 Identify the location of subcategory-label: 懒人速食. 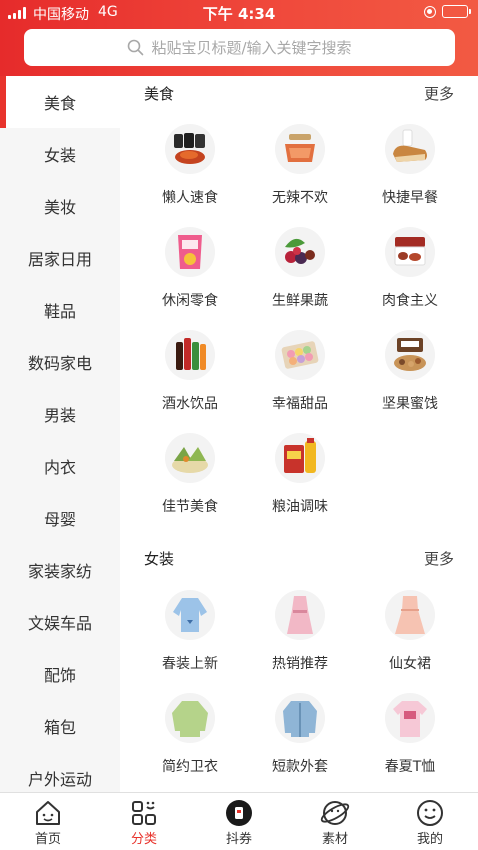
(190, 198).